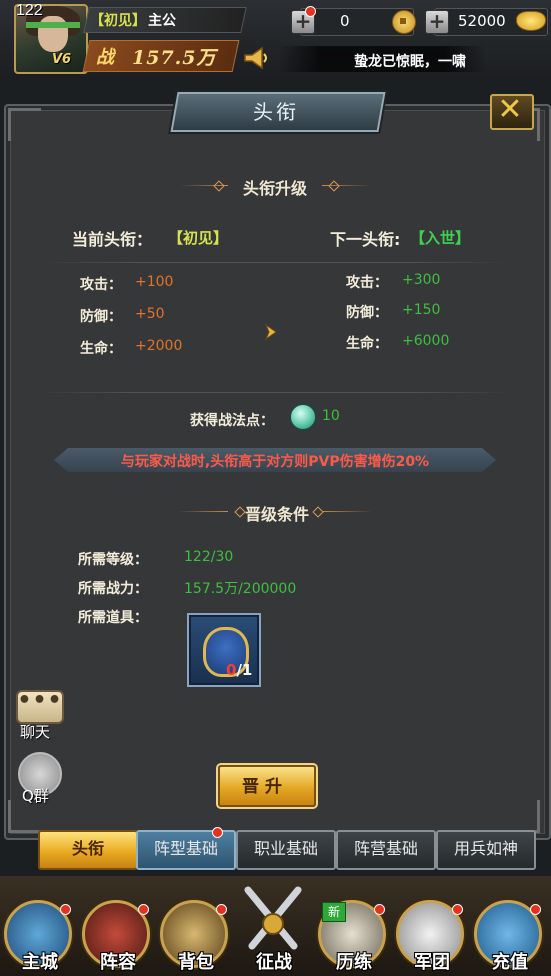 This screenshot has width=551, height=976. Describe the element at coordinates (275, 462) in the screenshot. I see `pvp-bonus-text: 与玩家对战时,头衔高于对方则PVP伤害增伤20%` at that location.